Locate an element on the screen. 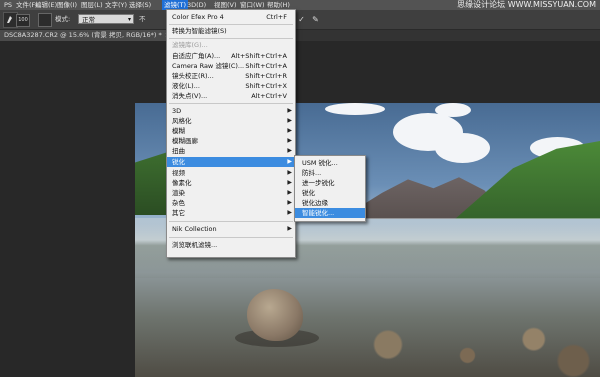 Image resolution: width=600 pixels, height=377 pixels. ps-logo: PS is located at coordinates (8, 5).